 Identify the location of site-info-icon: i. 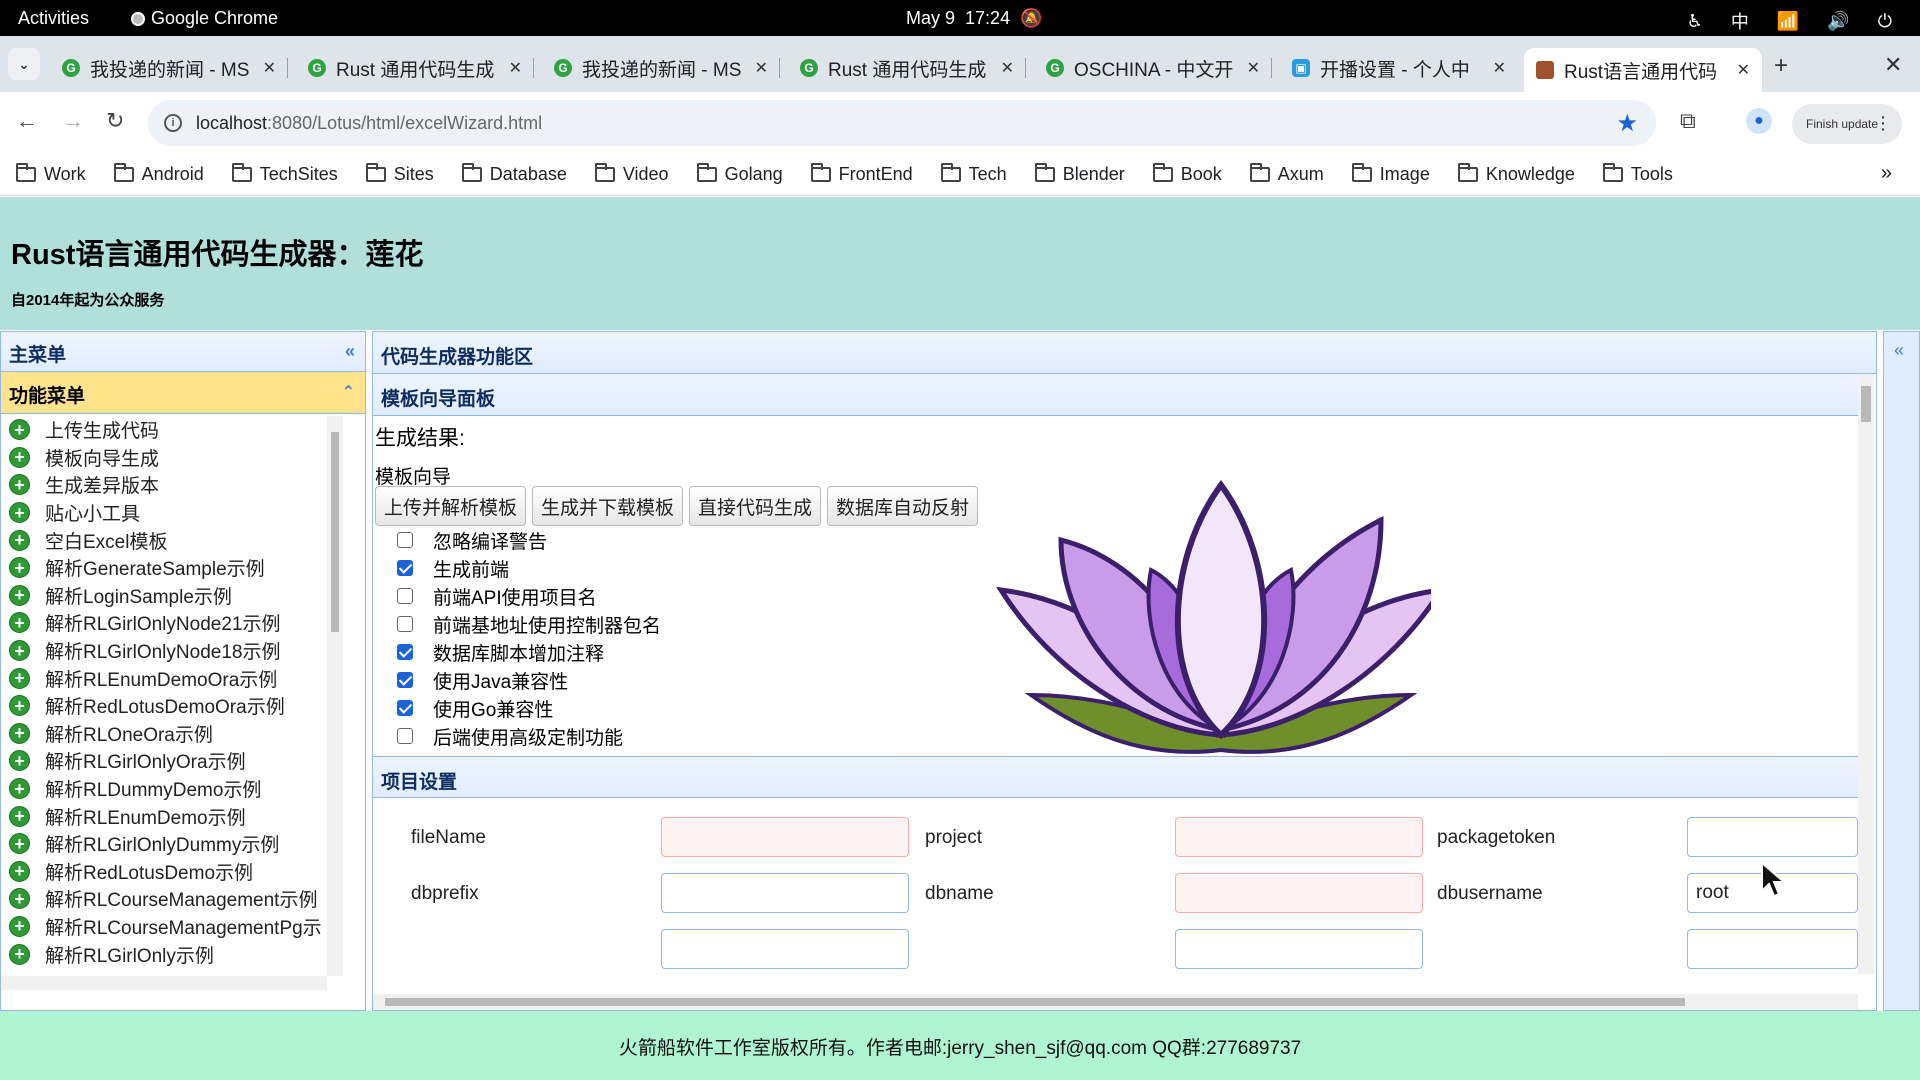
(173, 123).